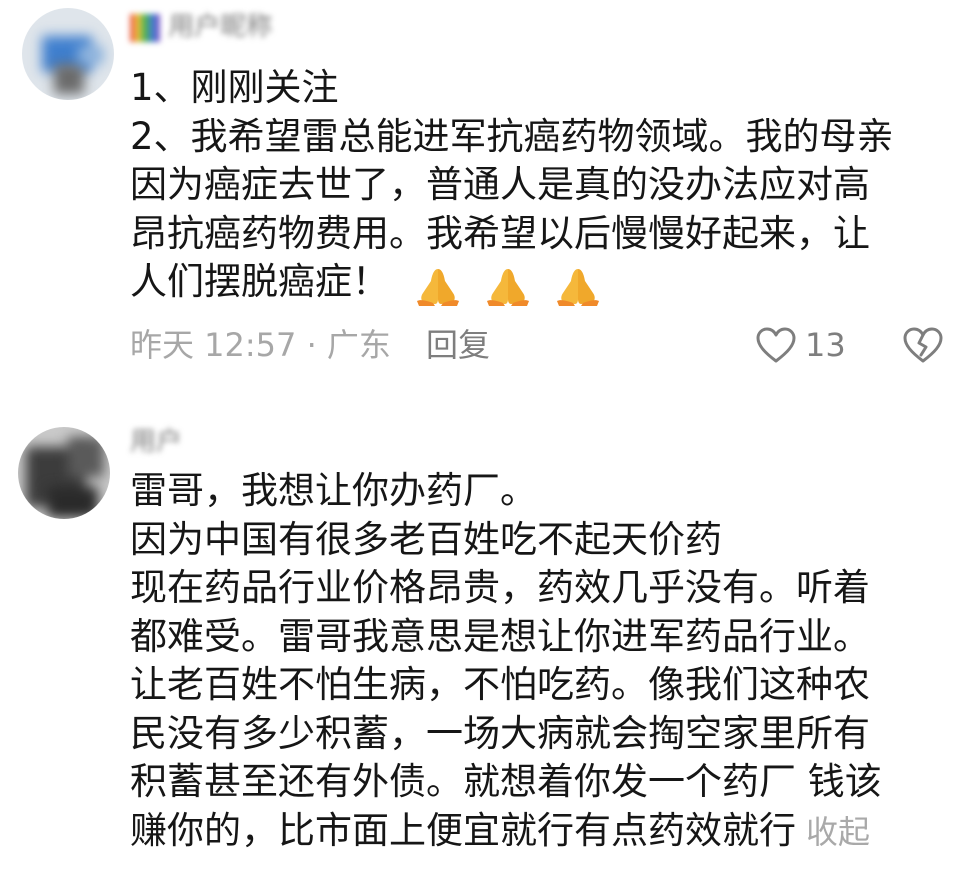 This screenshot has width=970, height=873. I want to click on comment-line: 因为中国有很多老百姓吃不起天价药, so click(426, 539).